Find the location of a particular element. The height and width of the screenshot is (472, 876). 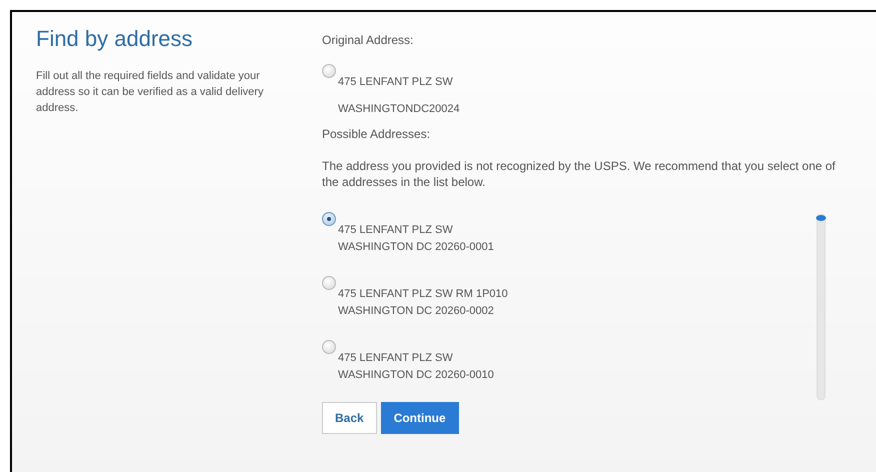

scrollbar is located at coordinates (821, 307).